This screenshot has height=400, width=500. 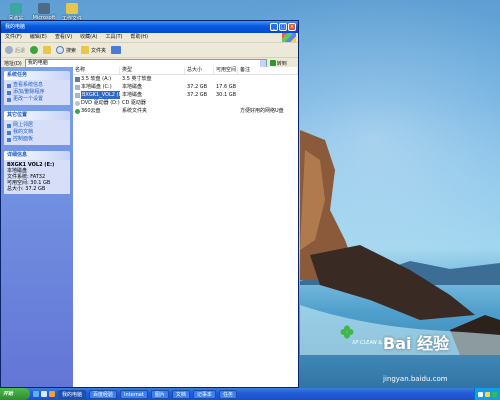 What do you see at coordinates (37, 99) in the screenshot?
I see `task-change-setting: 更改一个设置` at bounding box center [37, 99].